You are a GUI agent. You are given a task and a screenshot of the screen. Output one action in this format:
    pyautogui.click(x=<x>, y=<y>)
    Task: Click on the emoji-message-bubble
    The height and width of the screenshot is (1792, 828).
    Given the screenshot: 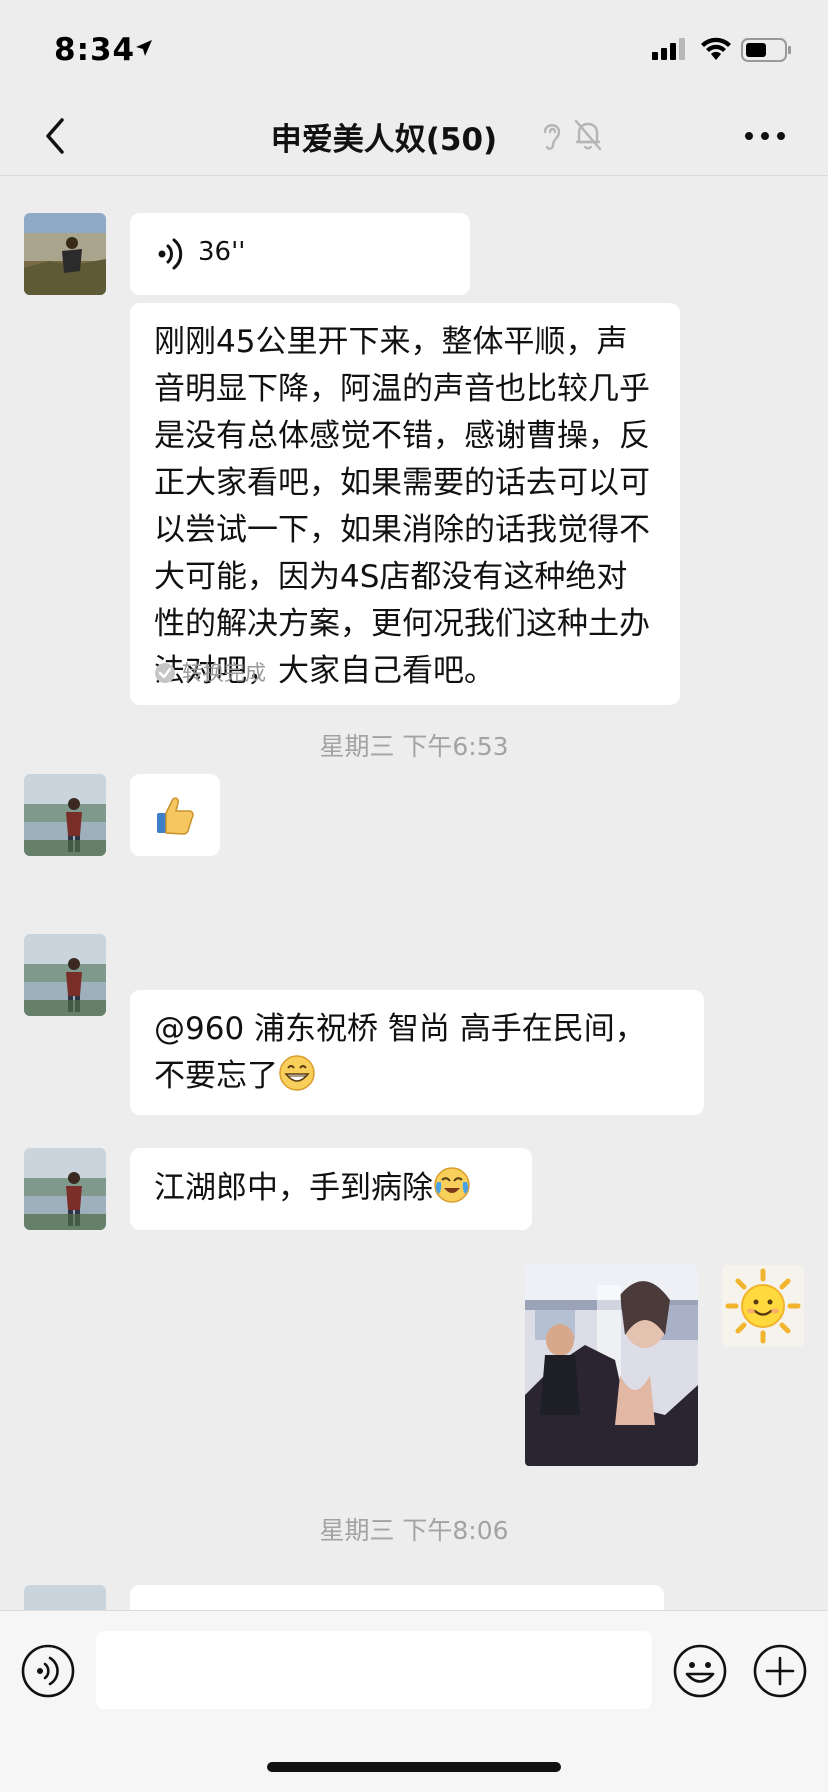 What is the action you would take?
    pyautogui.click(x=175, y=815)
    